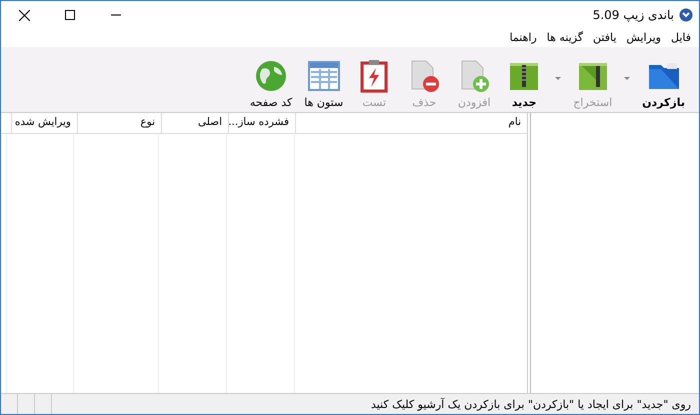 Image resolution: width=700 pixels, height=415 pixels. What do you see at coordinates (271, 76) in the screenshot?
I see `globe-icon` at bounding box center [271, 76].